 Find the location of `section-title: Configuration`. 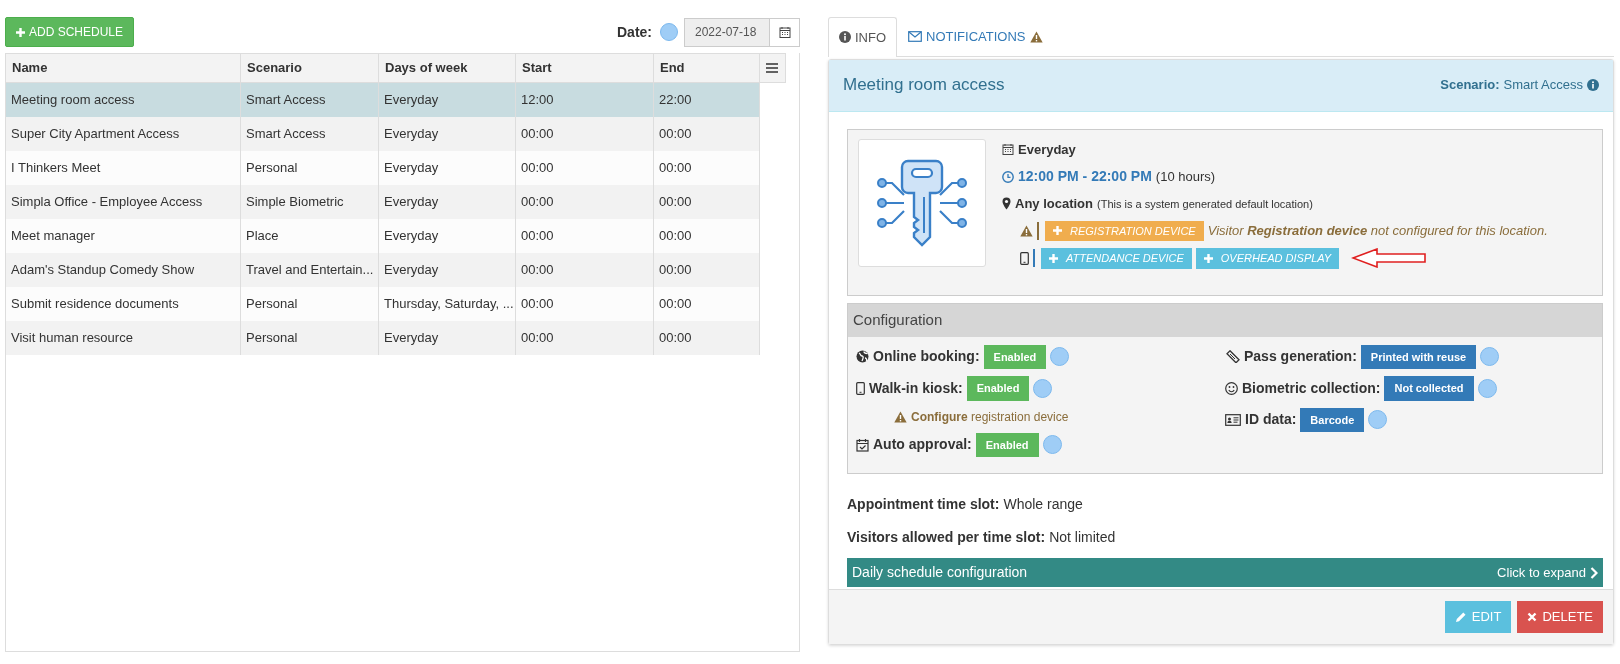

section-title: Configuration is located at coordinates (1225, 320).